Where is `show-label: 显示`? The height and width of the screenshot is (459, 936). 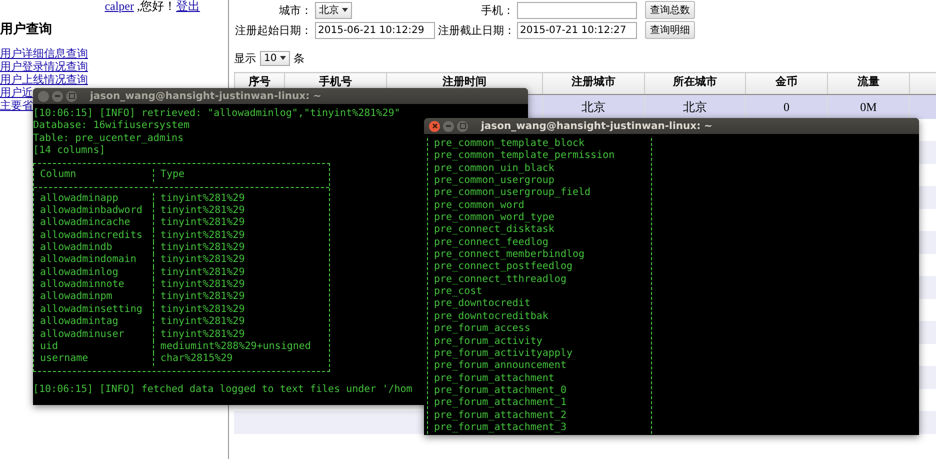
show-label: 显示 is located at coordinates (245, 58).